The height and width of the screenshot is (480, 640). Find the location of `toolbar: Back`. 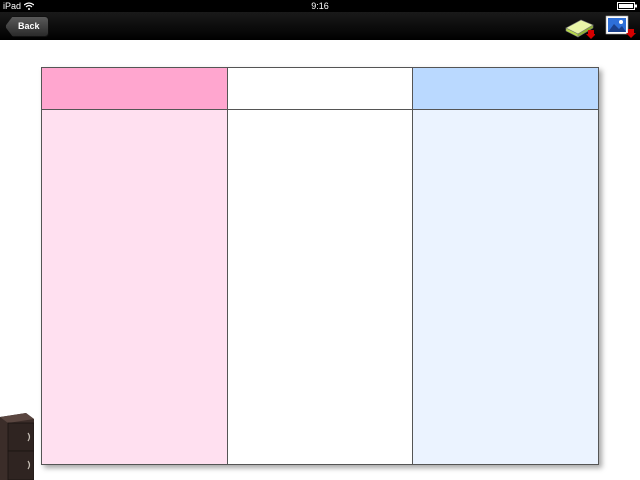

toolbar: Back is located at coordinates (320, 26).